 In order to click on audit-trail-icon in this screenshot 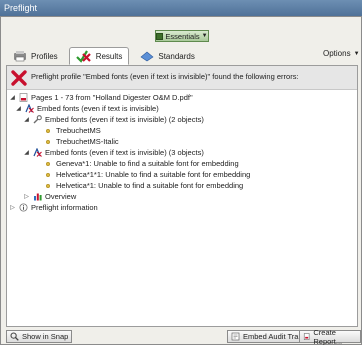, I will do `click(235, 336)`.